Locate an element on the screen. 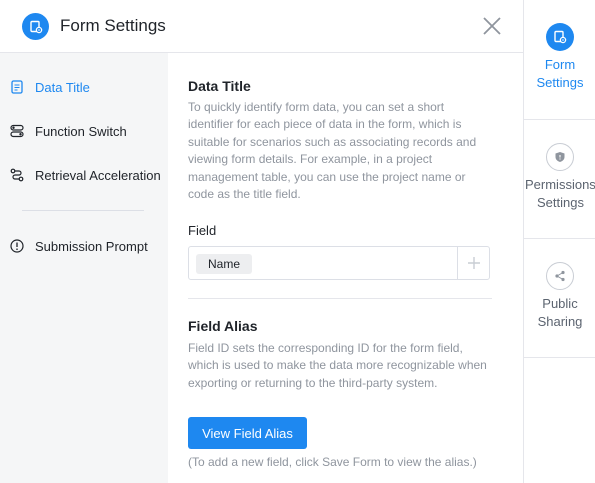 The height and width of the screenshot is (483, 595). share-icon is located at coordinates (560, 276).